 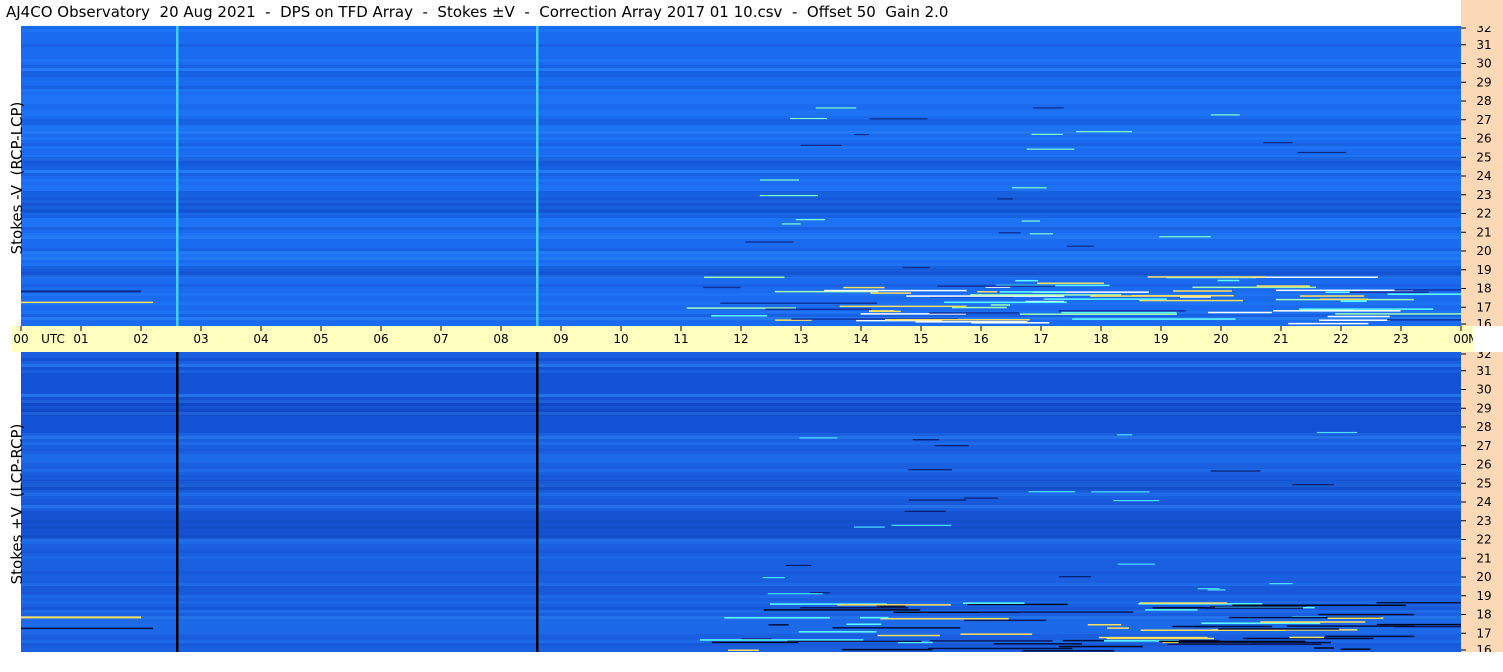 I want to click on time-tick-label: 19, so click(x=1160, y=339).